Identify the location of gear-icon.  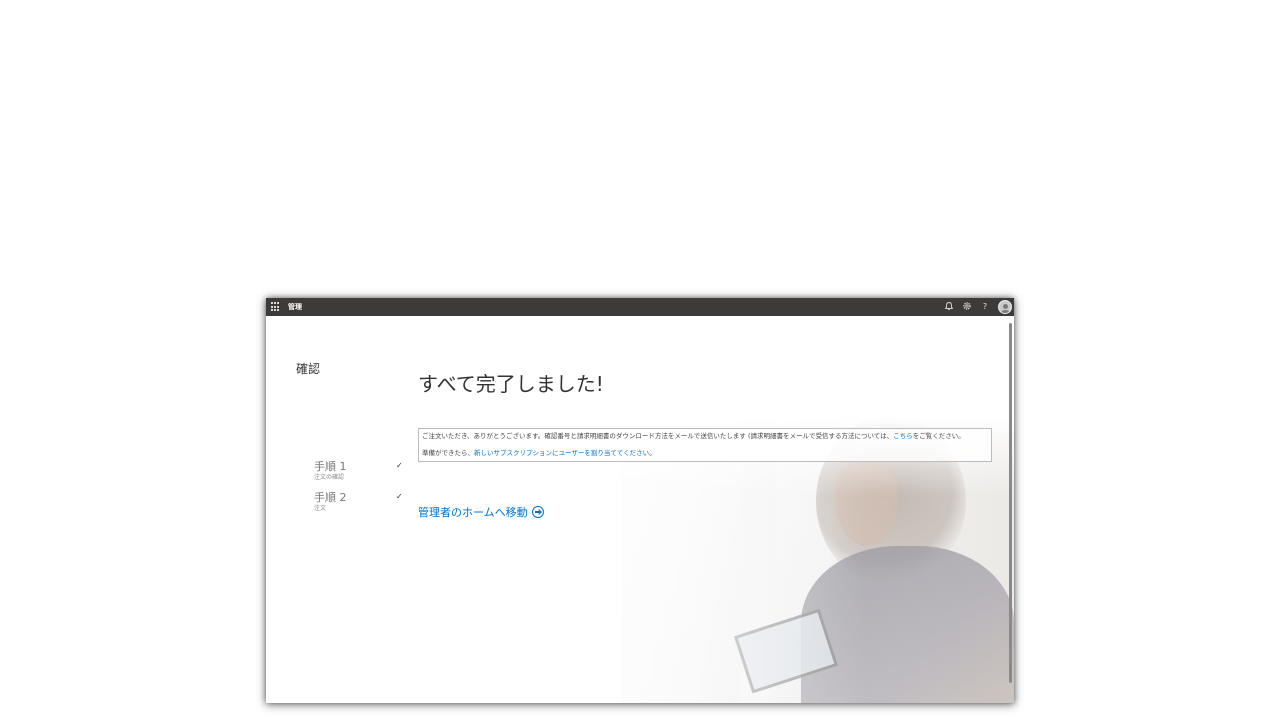
(967, 307).